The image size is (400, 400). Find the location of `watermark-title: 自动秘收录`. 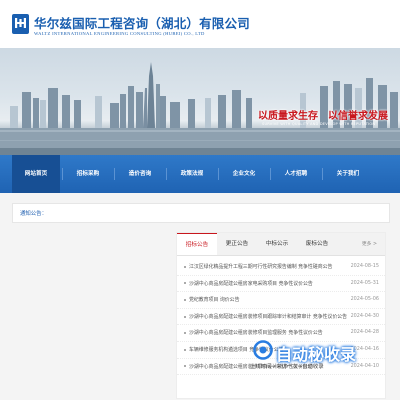

watermark-title: 自动秘收录 is located at coordinates (316, 354).